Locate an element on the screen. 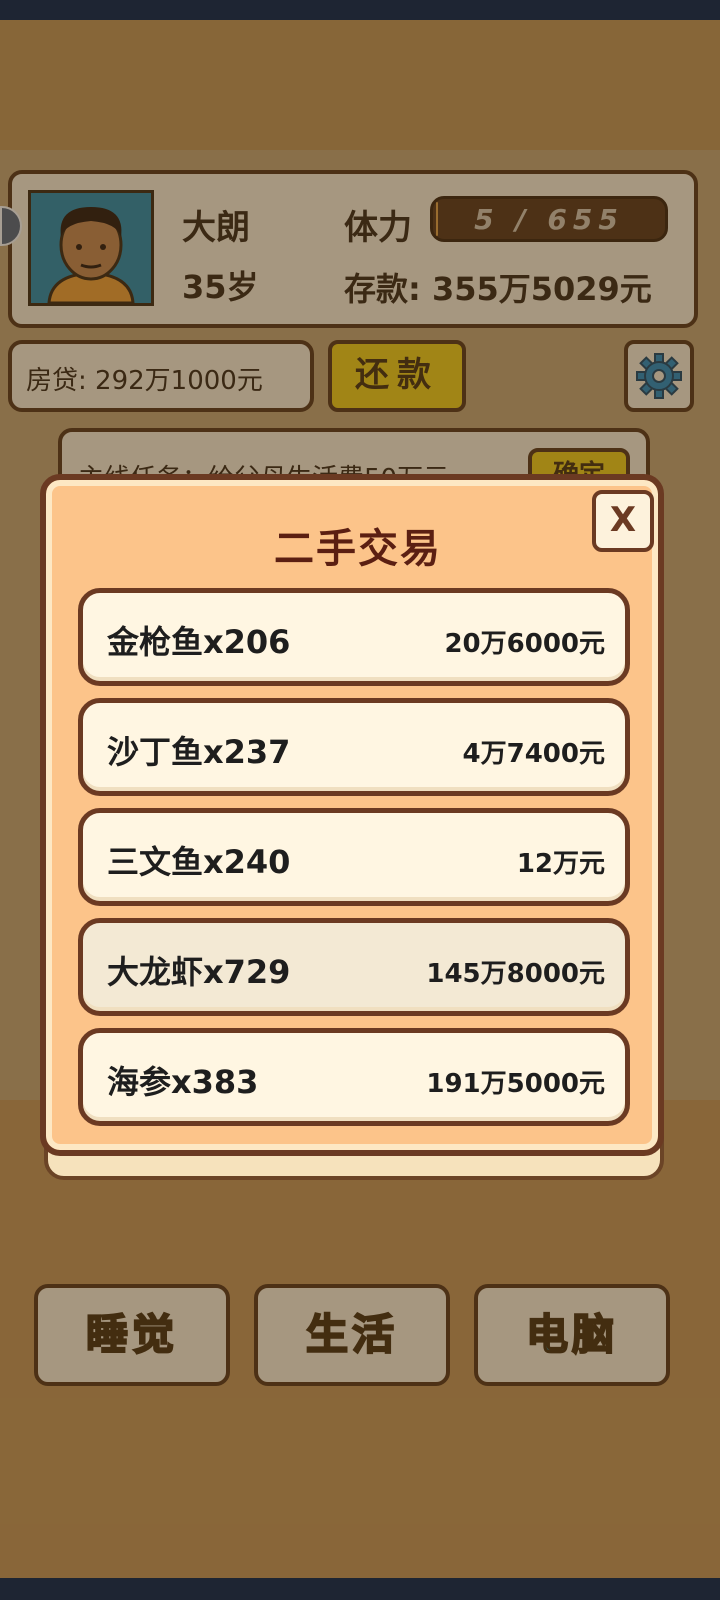 This screenshot has width=720, height=1600. trade-item: 沙丁鱼x237 4万7400元 is located at coordinates (354, 747).